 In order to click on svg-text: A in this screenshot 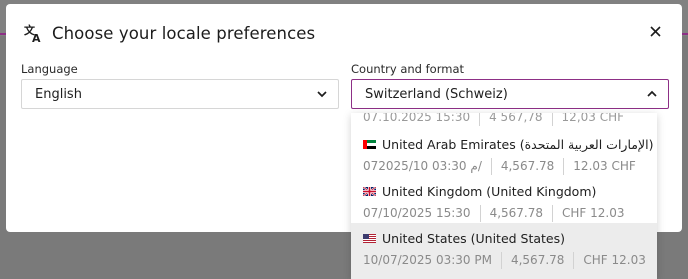, I will do `click(36, 37)`.